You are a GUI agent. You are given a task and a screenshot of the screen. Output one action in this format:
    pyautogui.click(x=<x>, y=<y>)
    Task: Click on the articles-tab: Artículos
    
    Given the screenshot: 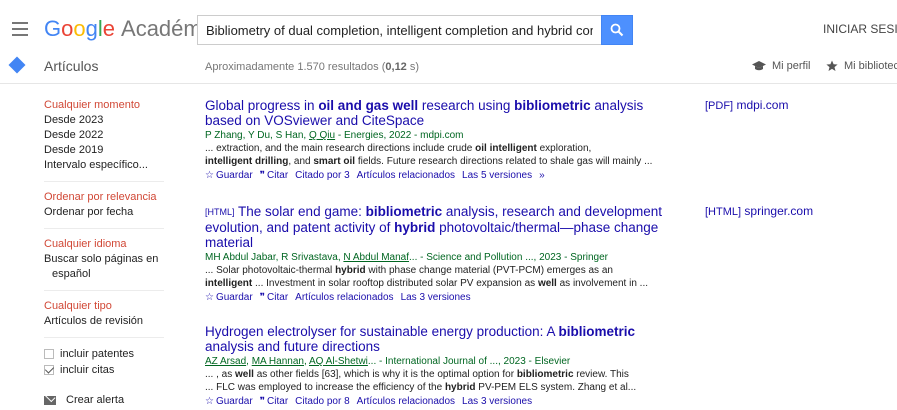 What is the action you would take?
    pyautogui.click(x=71, y=66)
    